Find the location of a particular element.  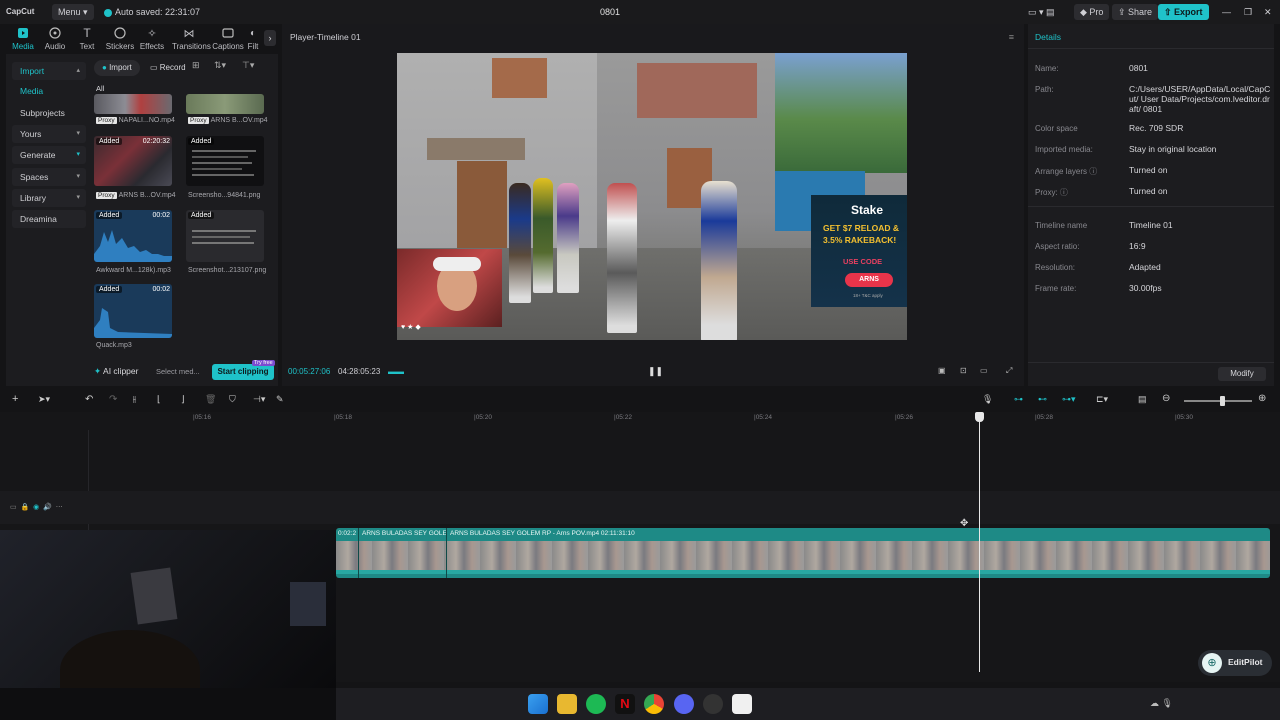

capture-icon: ⊡ is located at coordinates (963, 370).